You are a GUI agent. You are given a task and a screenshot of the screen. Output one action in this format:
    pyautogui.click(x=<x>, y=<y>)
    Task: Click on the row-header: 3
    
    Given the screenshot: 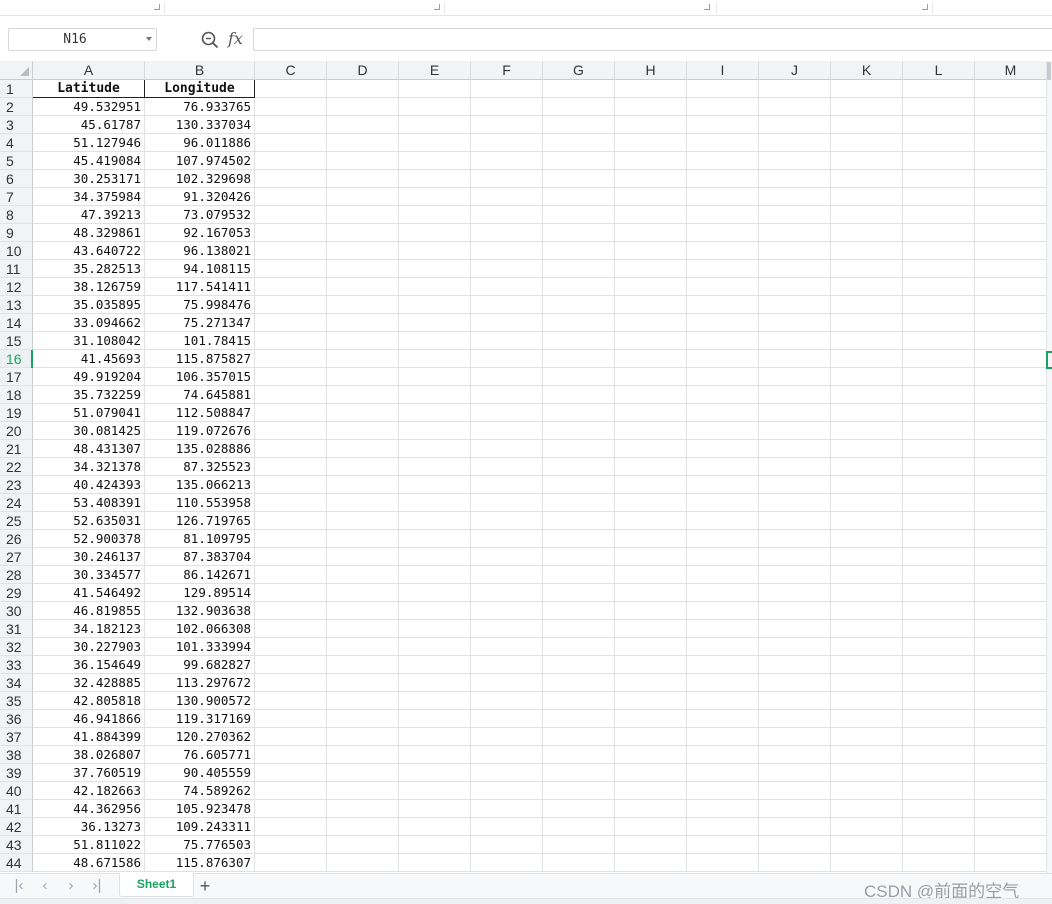 What is the action you would take?
    pyautogui.click(x=16, y=125)
    